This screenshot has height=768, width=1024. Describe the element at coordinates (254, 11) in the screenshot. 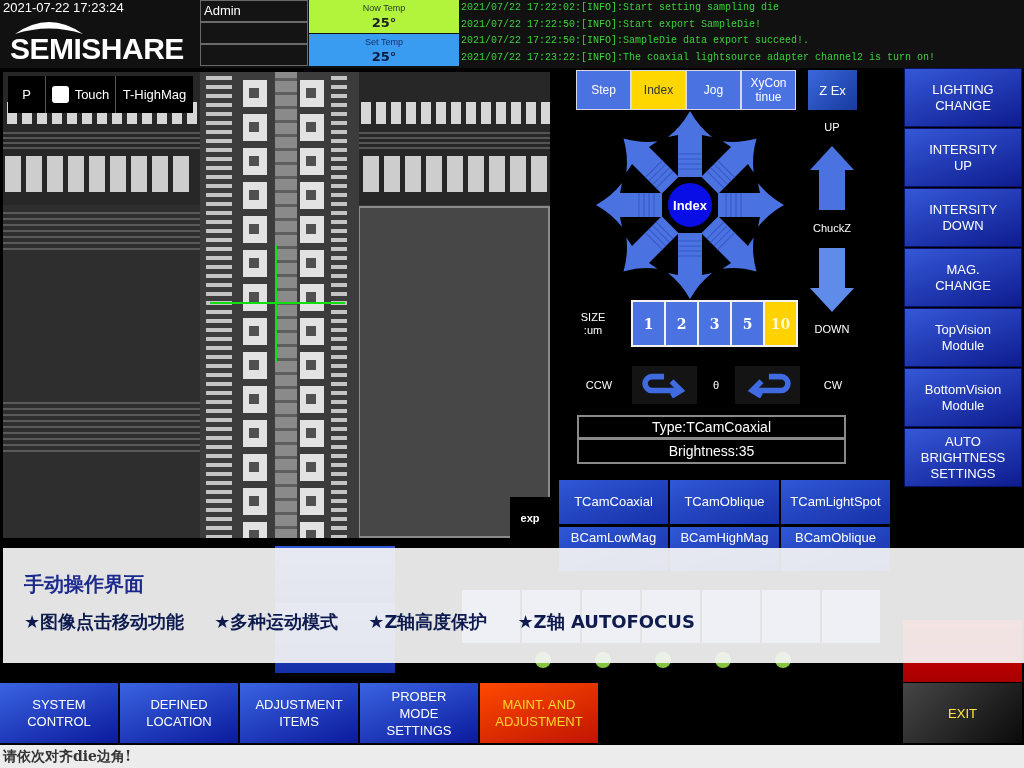

I see `user-name-field: Admin` at that location.